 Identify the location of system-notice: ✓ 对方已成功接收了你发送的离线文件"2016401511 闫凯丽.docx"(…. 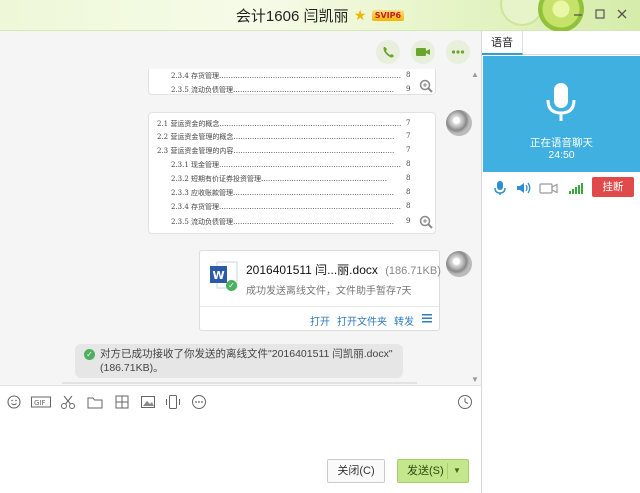
(239, 361).